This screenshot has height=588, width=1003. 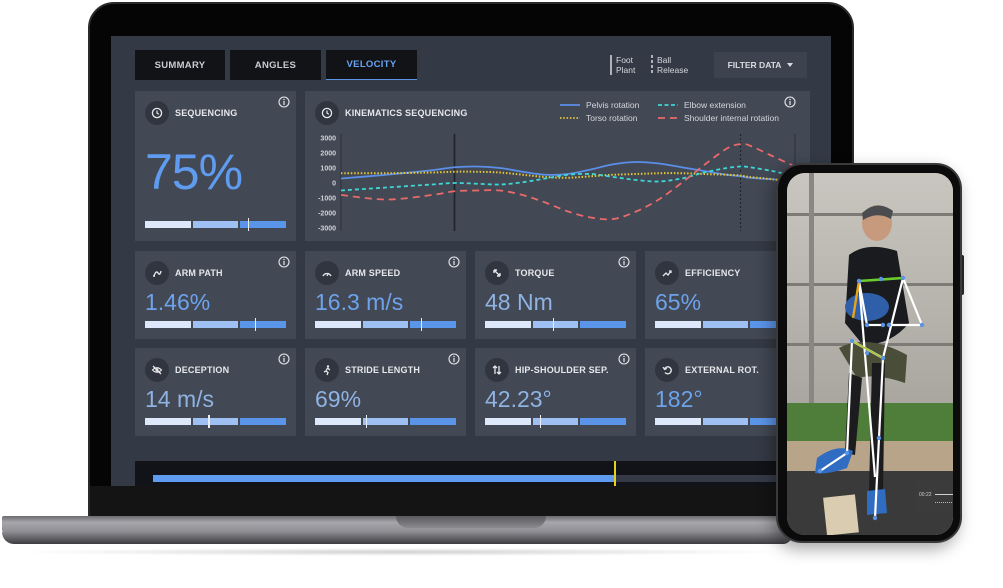 What do you see at coordinates (373, 273) in the screenshot?
I see `metric-title: ARM SPEED` at bounding box center [373, 273].